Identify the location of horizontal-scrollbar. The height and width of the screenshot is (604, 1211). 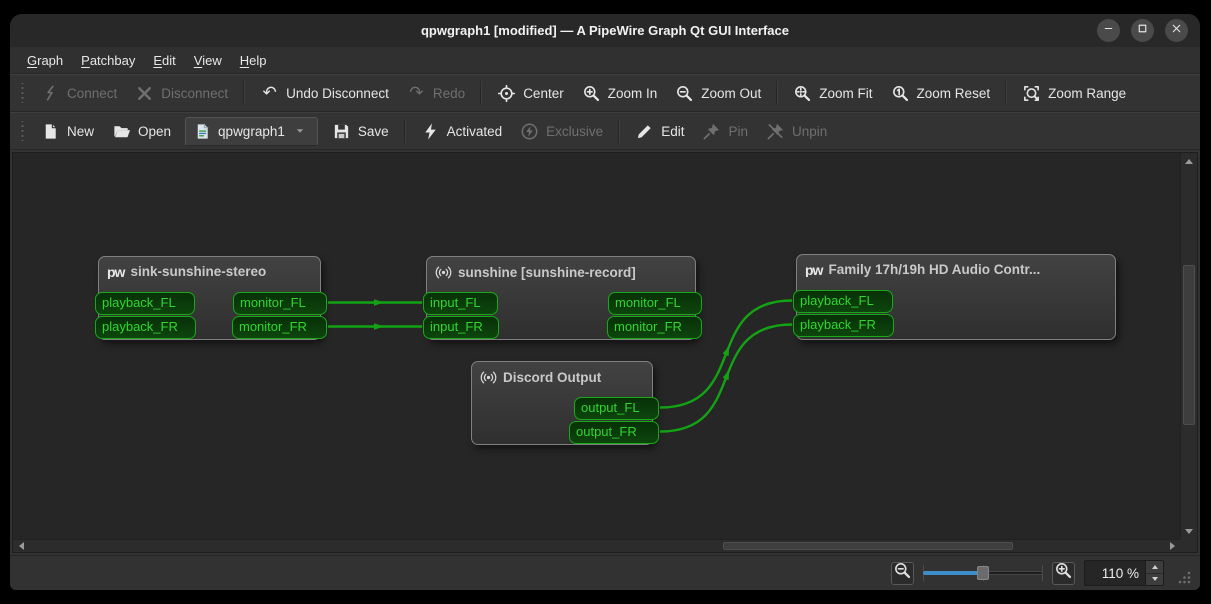
(596, 545).